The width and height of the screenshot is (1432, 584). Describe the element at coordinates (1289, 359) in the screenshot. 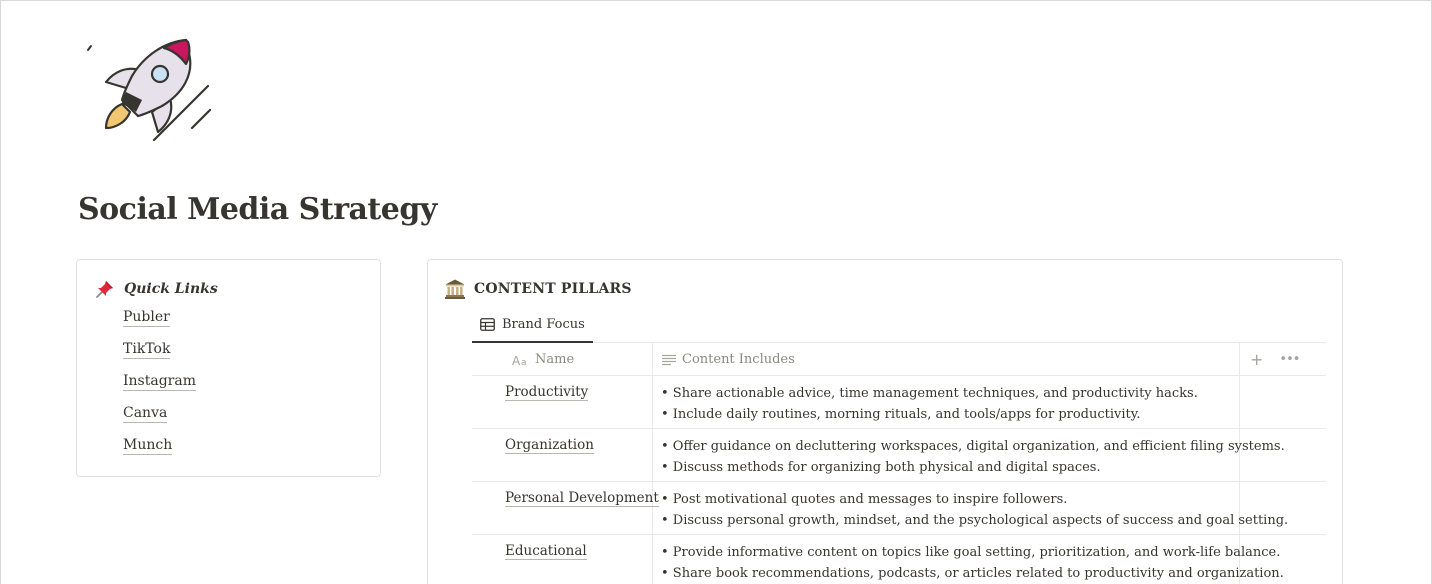

I see `more-options-icon: •••` at that location.